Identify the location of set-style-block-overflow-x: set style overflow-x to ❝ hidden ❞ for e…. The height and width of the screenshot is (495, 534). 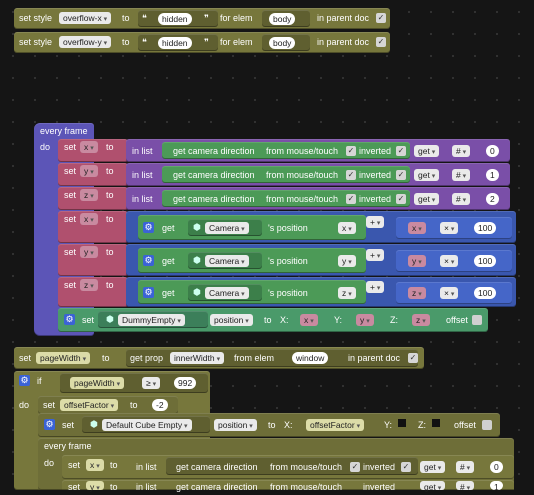
(202, 18).